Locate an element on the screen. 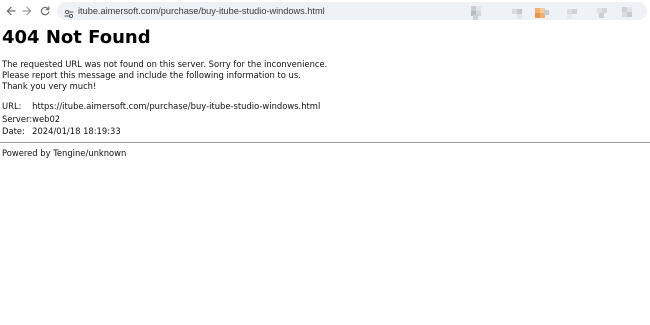 Image resolution: width=650 pixels, height=325 pixels. forward-button is located at coordinates (27, 11).